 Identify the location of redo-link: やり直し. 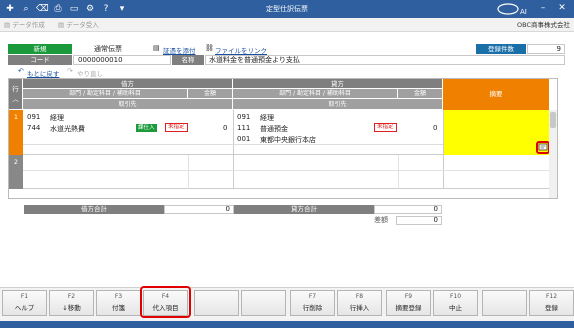
(90, 74).